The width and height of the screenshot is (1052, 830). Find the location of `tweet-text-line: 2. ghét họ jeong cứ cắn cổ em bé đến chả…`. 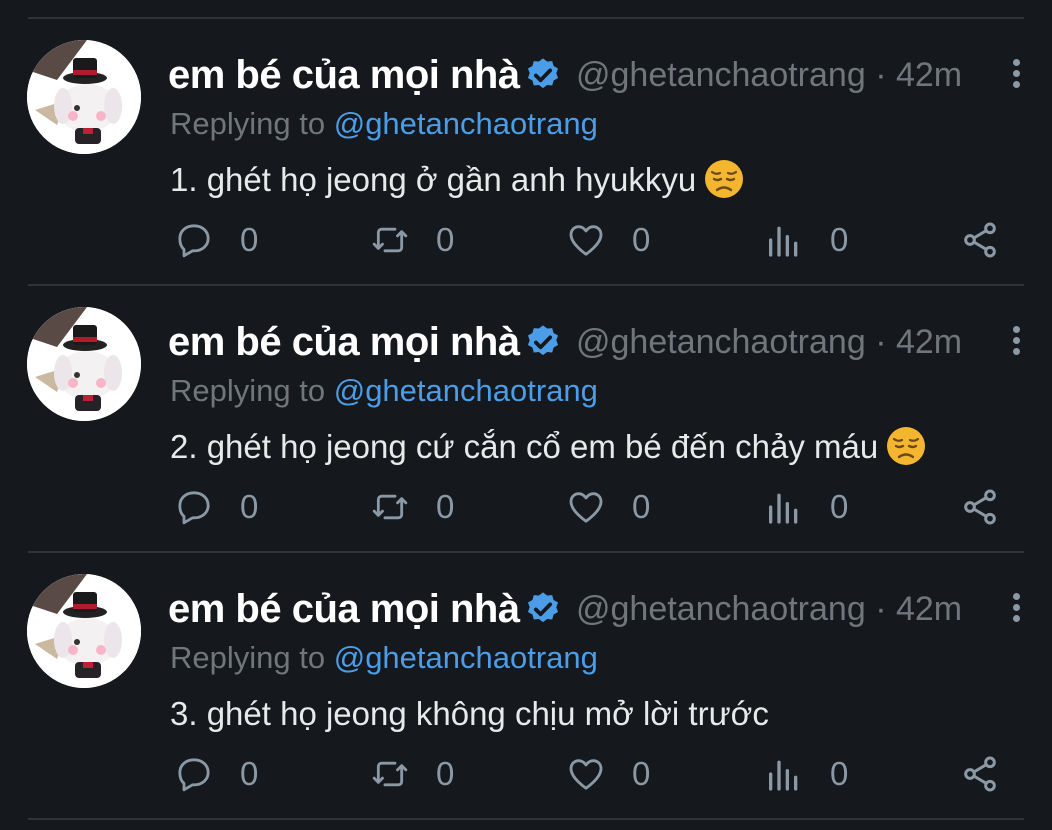

tweet-text-line: 2. ghét họ jeong cứ cắn cổ em bé đến chả… is located at coordinates (548, 447).